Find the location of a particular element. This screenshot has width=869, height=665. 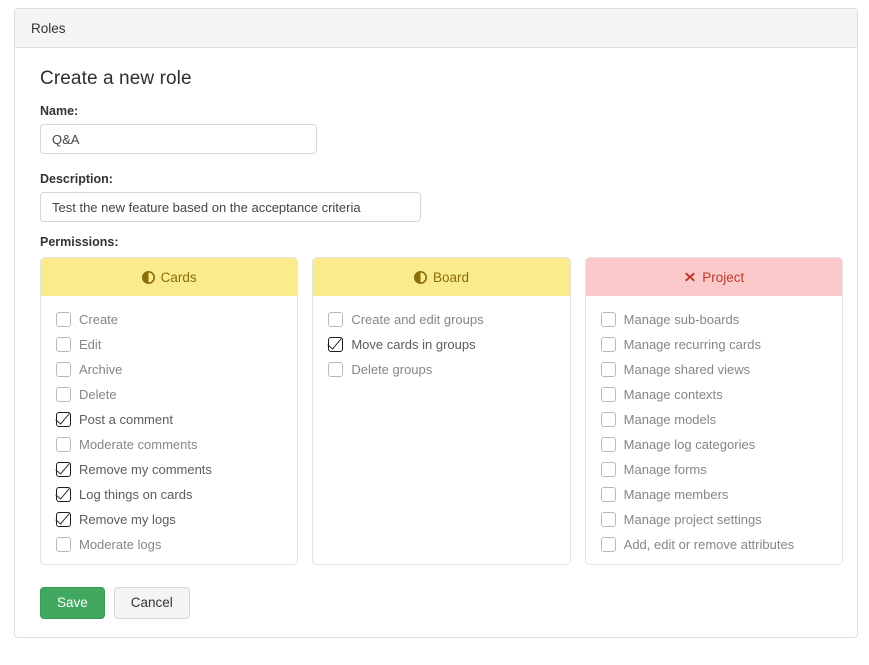

description-input is located at coordinates (230, 207).